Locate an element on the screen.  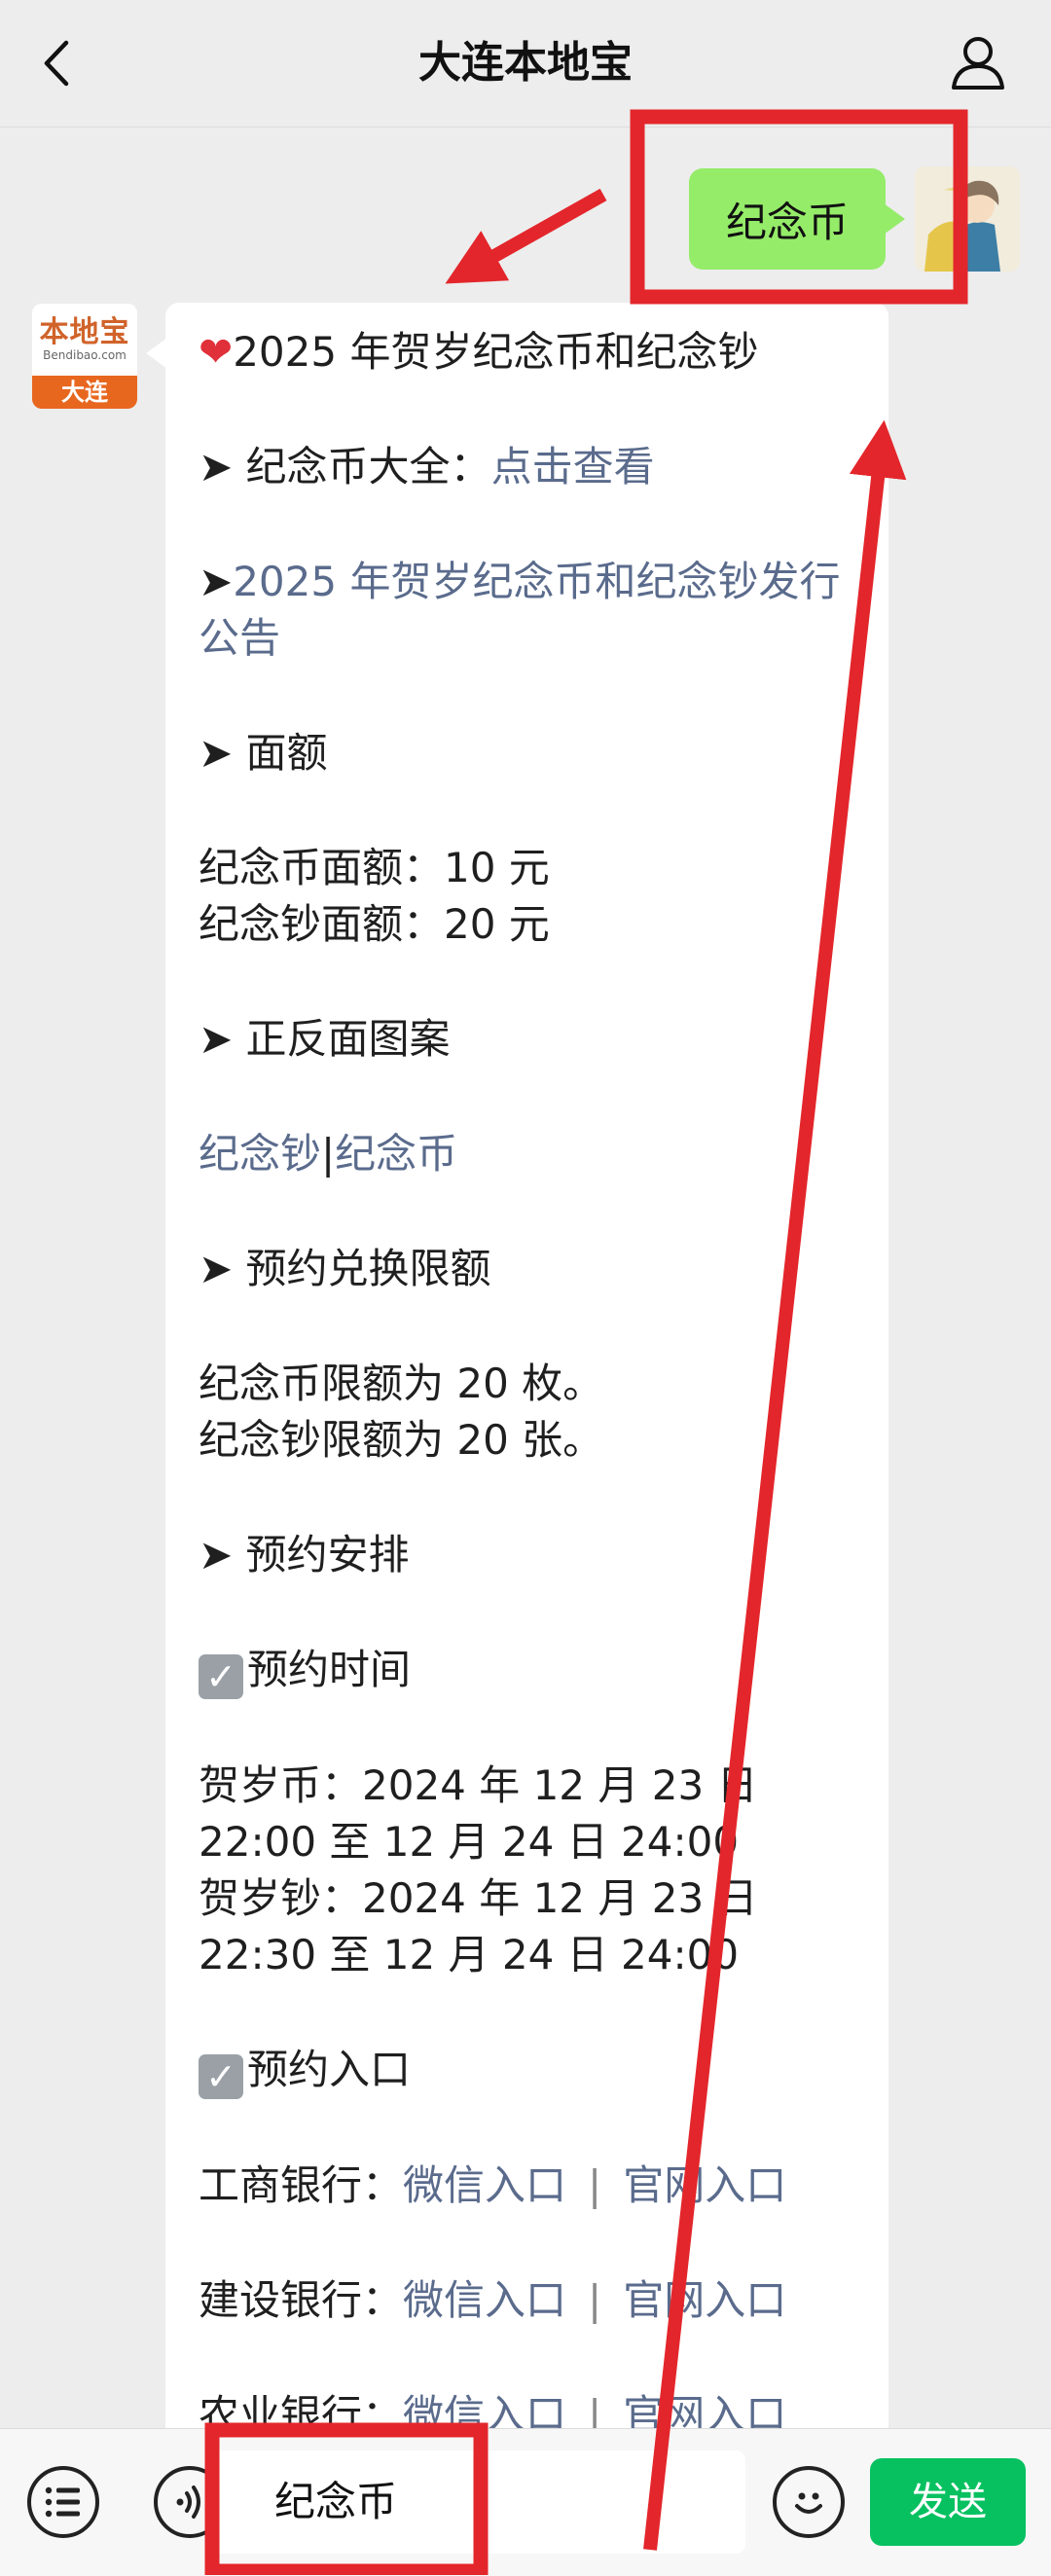
logo-city: 大连 is located at coordinates (84, 392).